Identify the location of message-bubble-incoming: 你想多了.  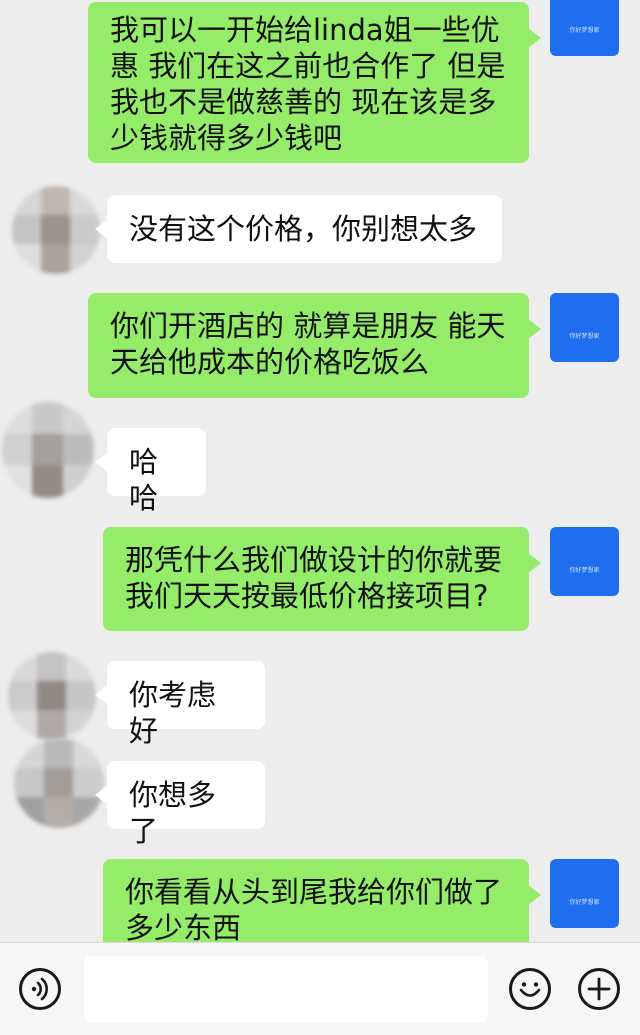
(180, 804).